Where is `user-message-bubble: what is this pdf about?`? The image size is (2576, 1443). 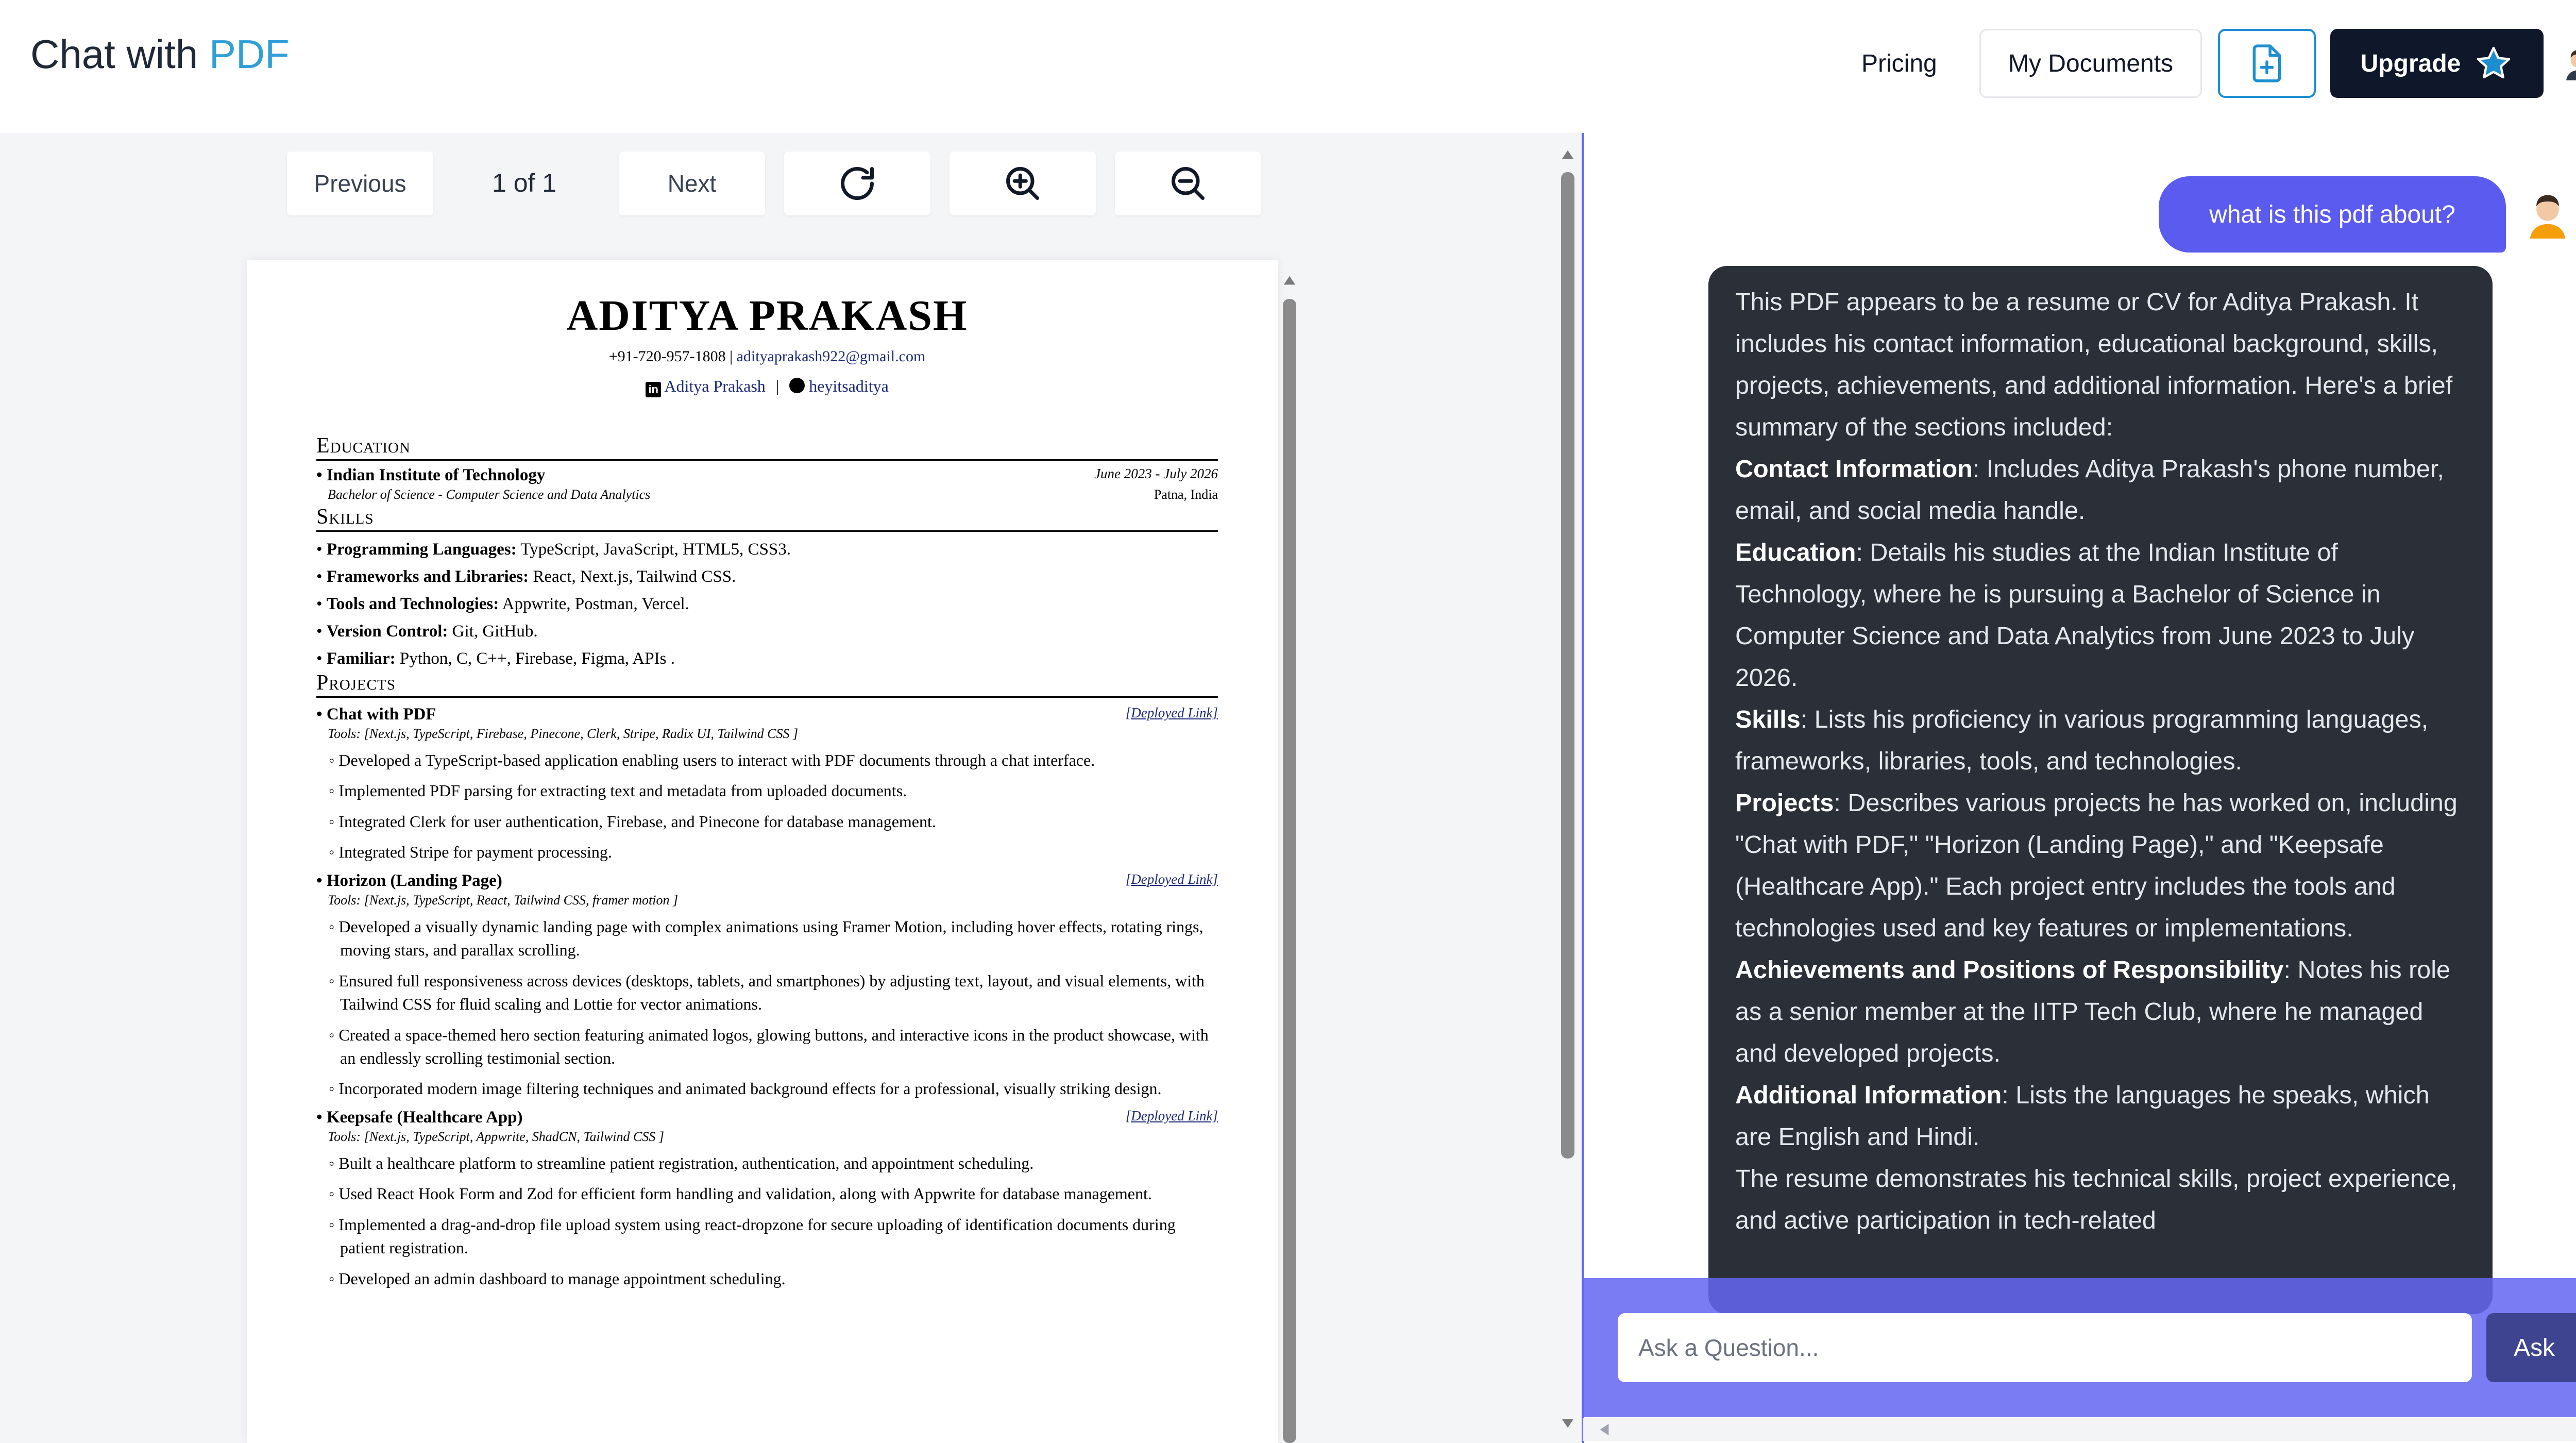
user-message-bubble: what is this pdf about? is located at coordinates (2332, 214).